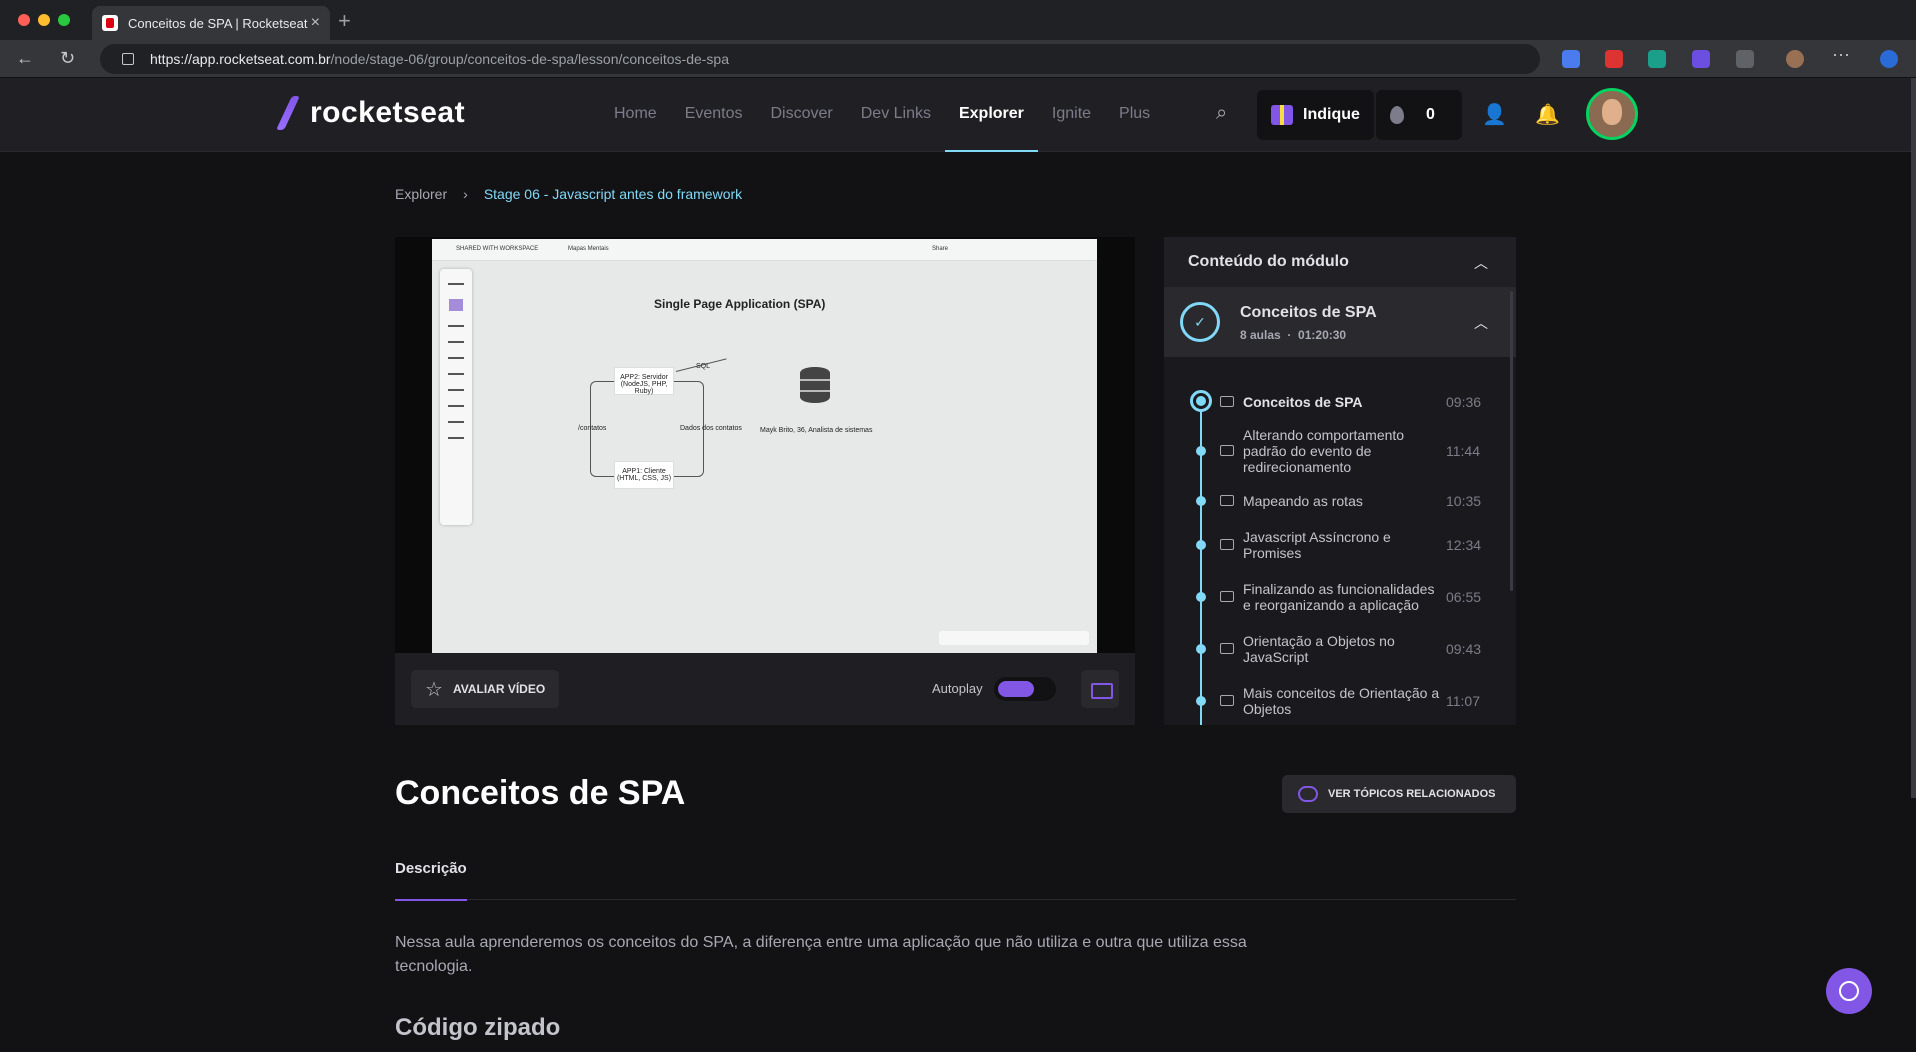 This screenshot has height=1052, width=1916. I want to click on puzzle-icon, so click(1745, 59).